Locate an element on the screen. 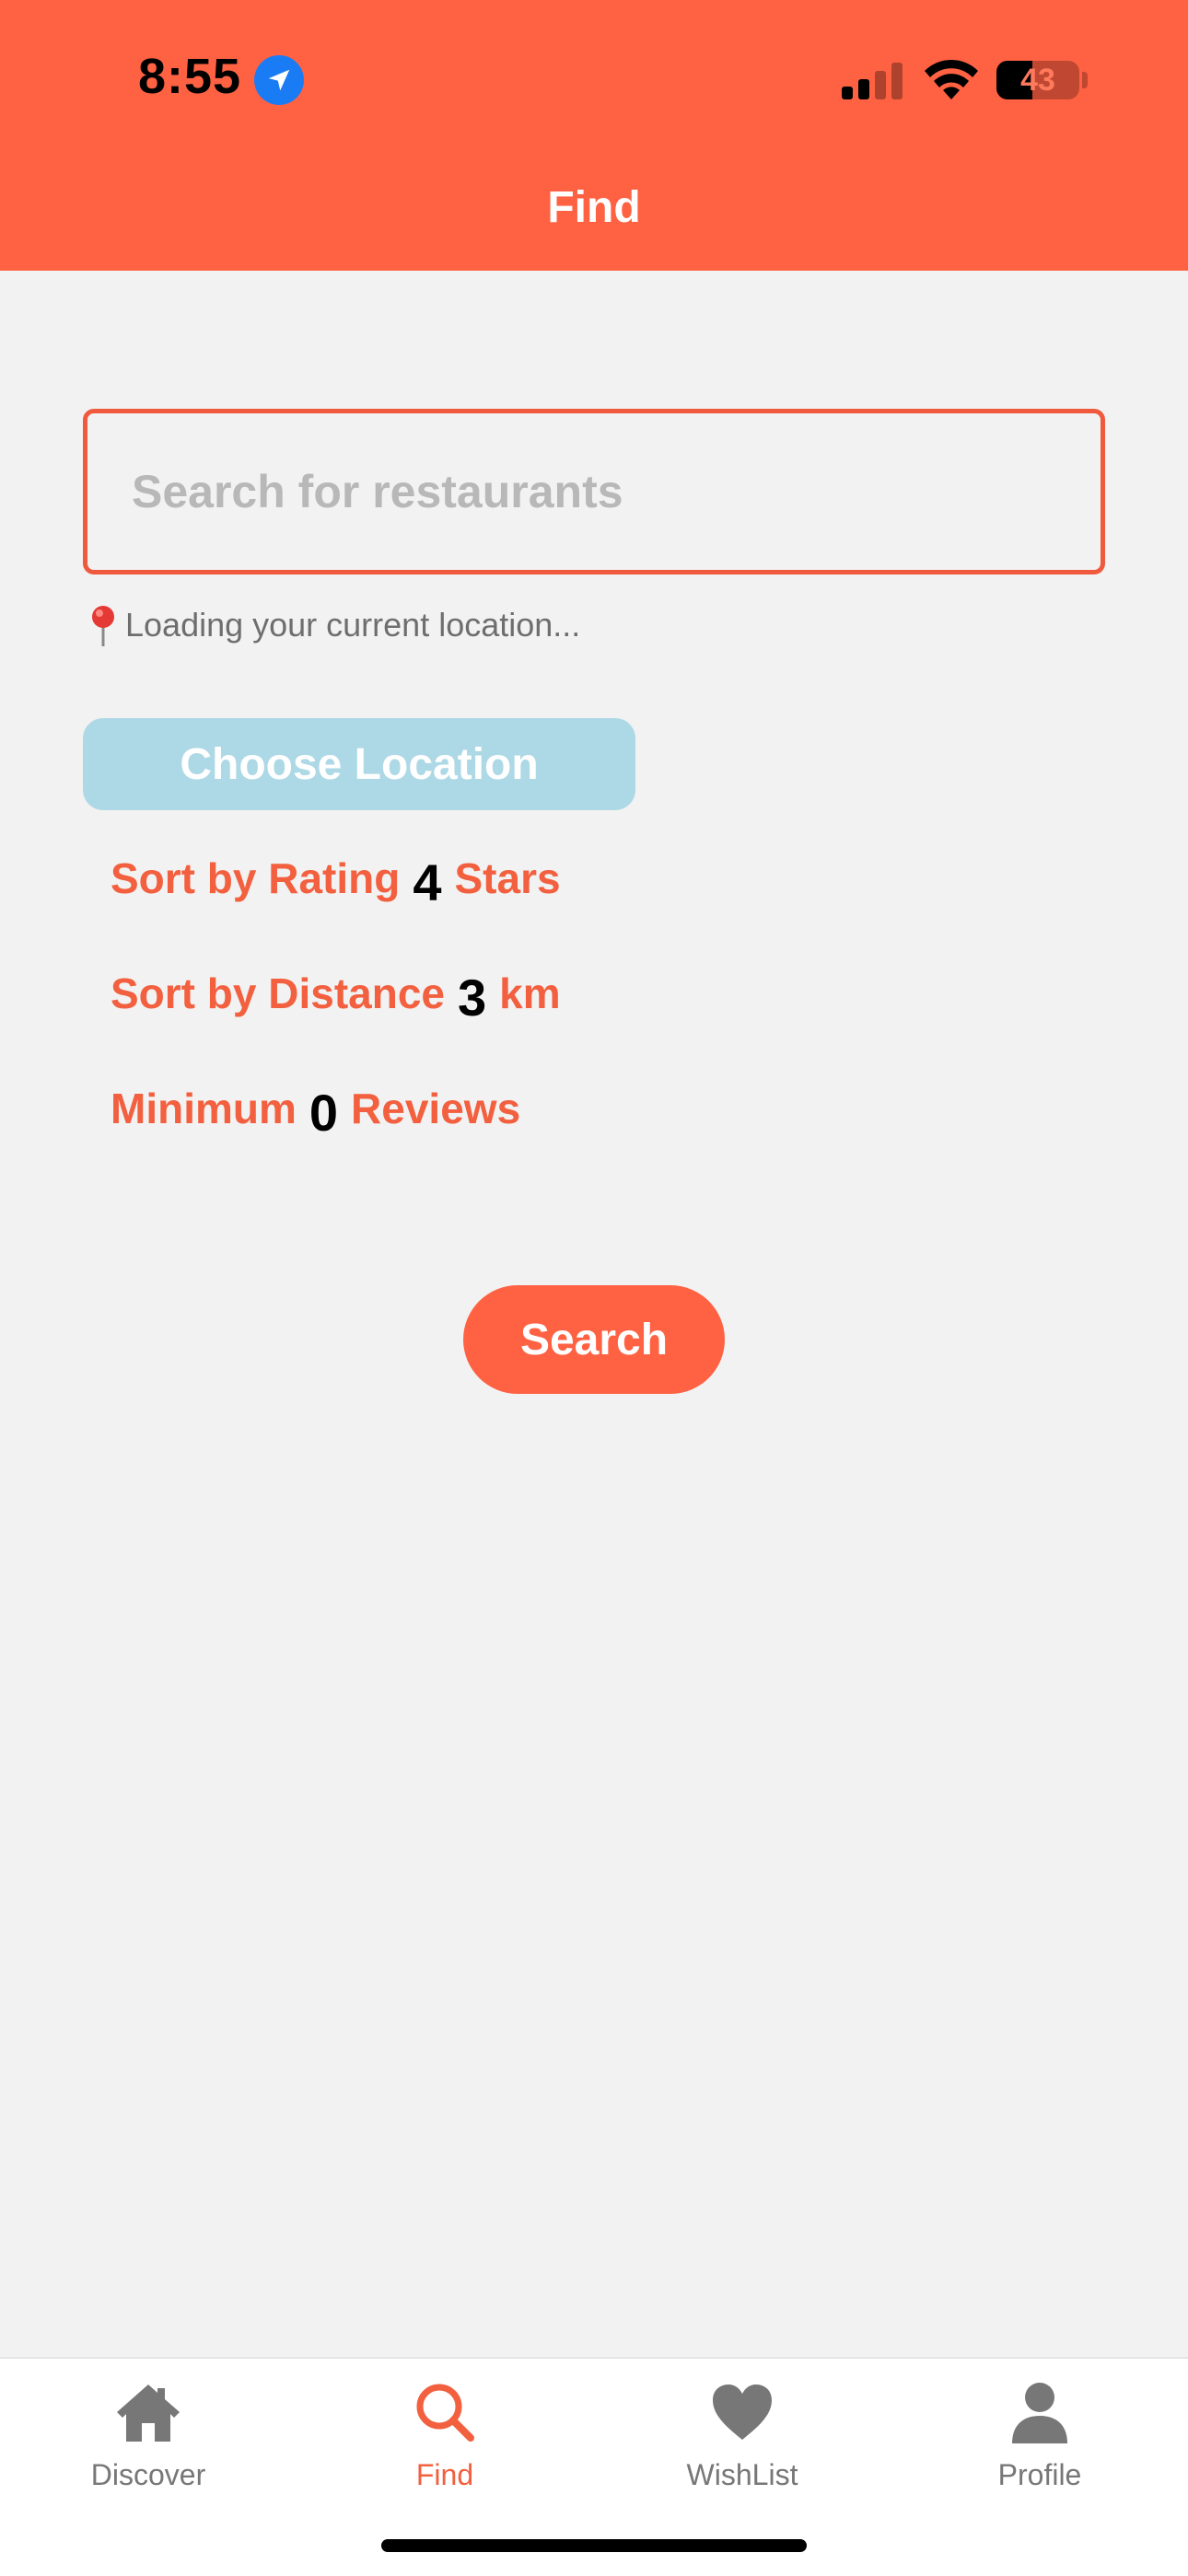 Image resolution: width=1188 pixels, height=2576 pixels. search-input is located at coordinates (594, 491).